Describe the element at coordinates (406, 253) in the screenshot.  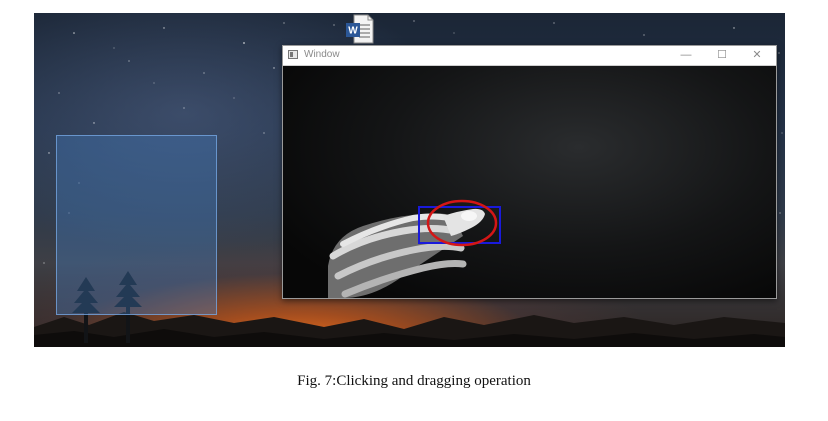
I see `hand-image` at that location.